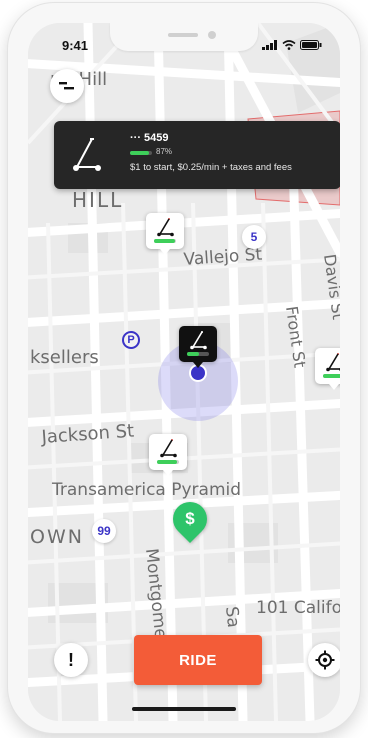 This screenshot has width=368, height=738. I want to click on phone-notch, so click(184, 37).